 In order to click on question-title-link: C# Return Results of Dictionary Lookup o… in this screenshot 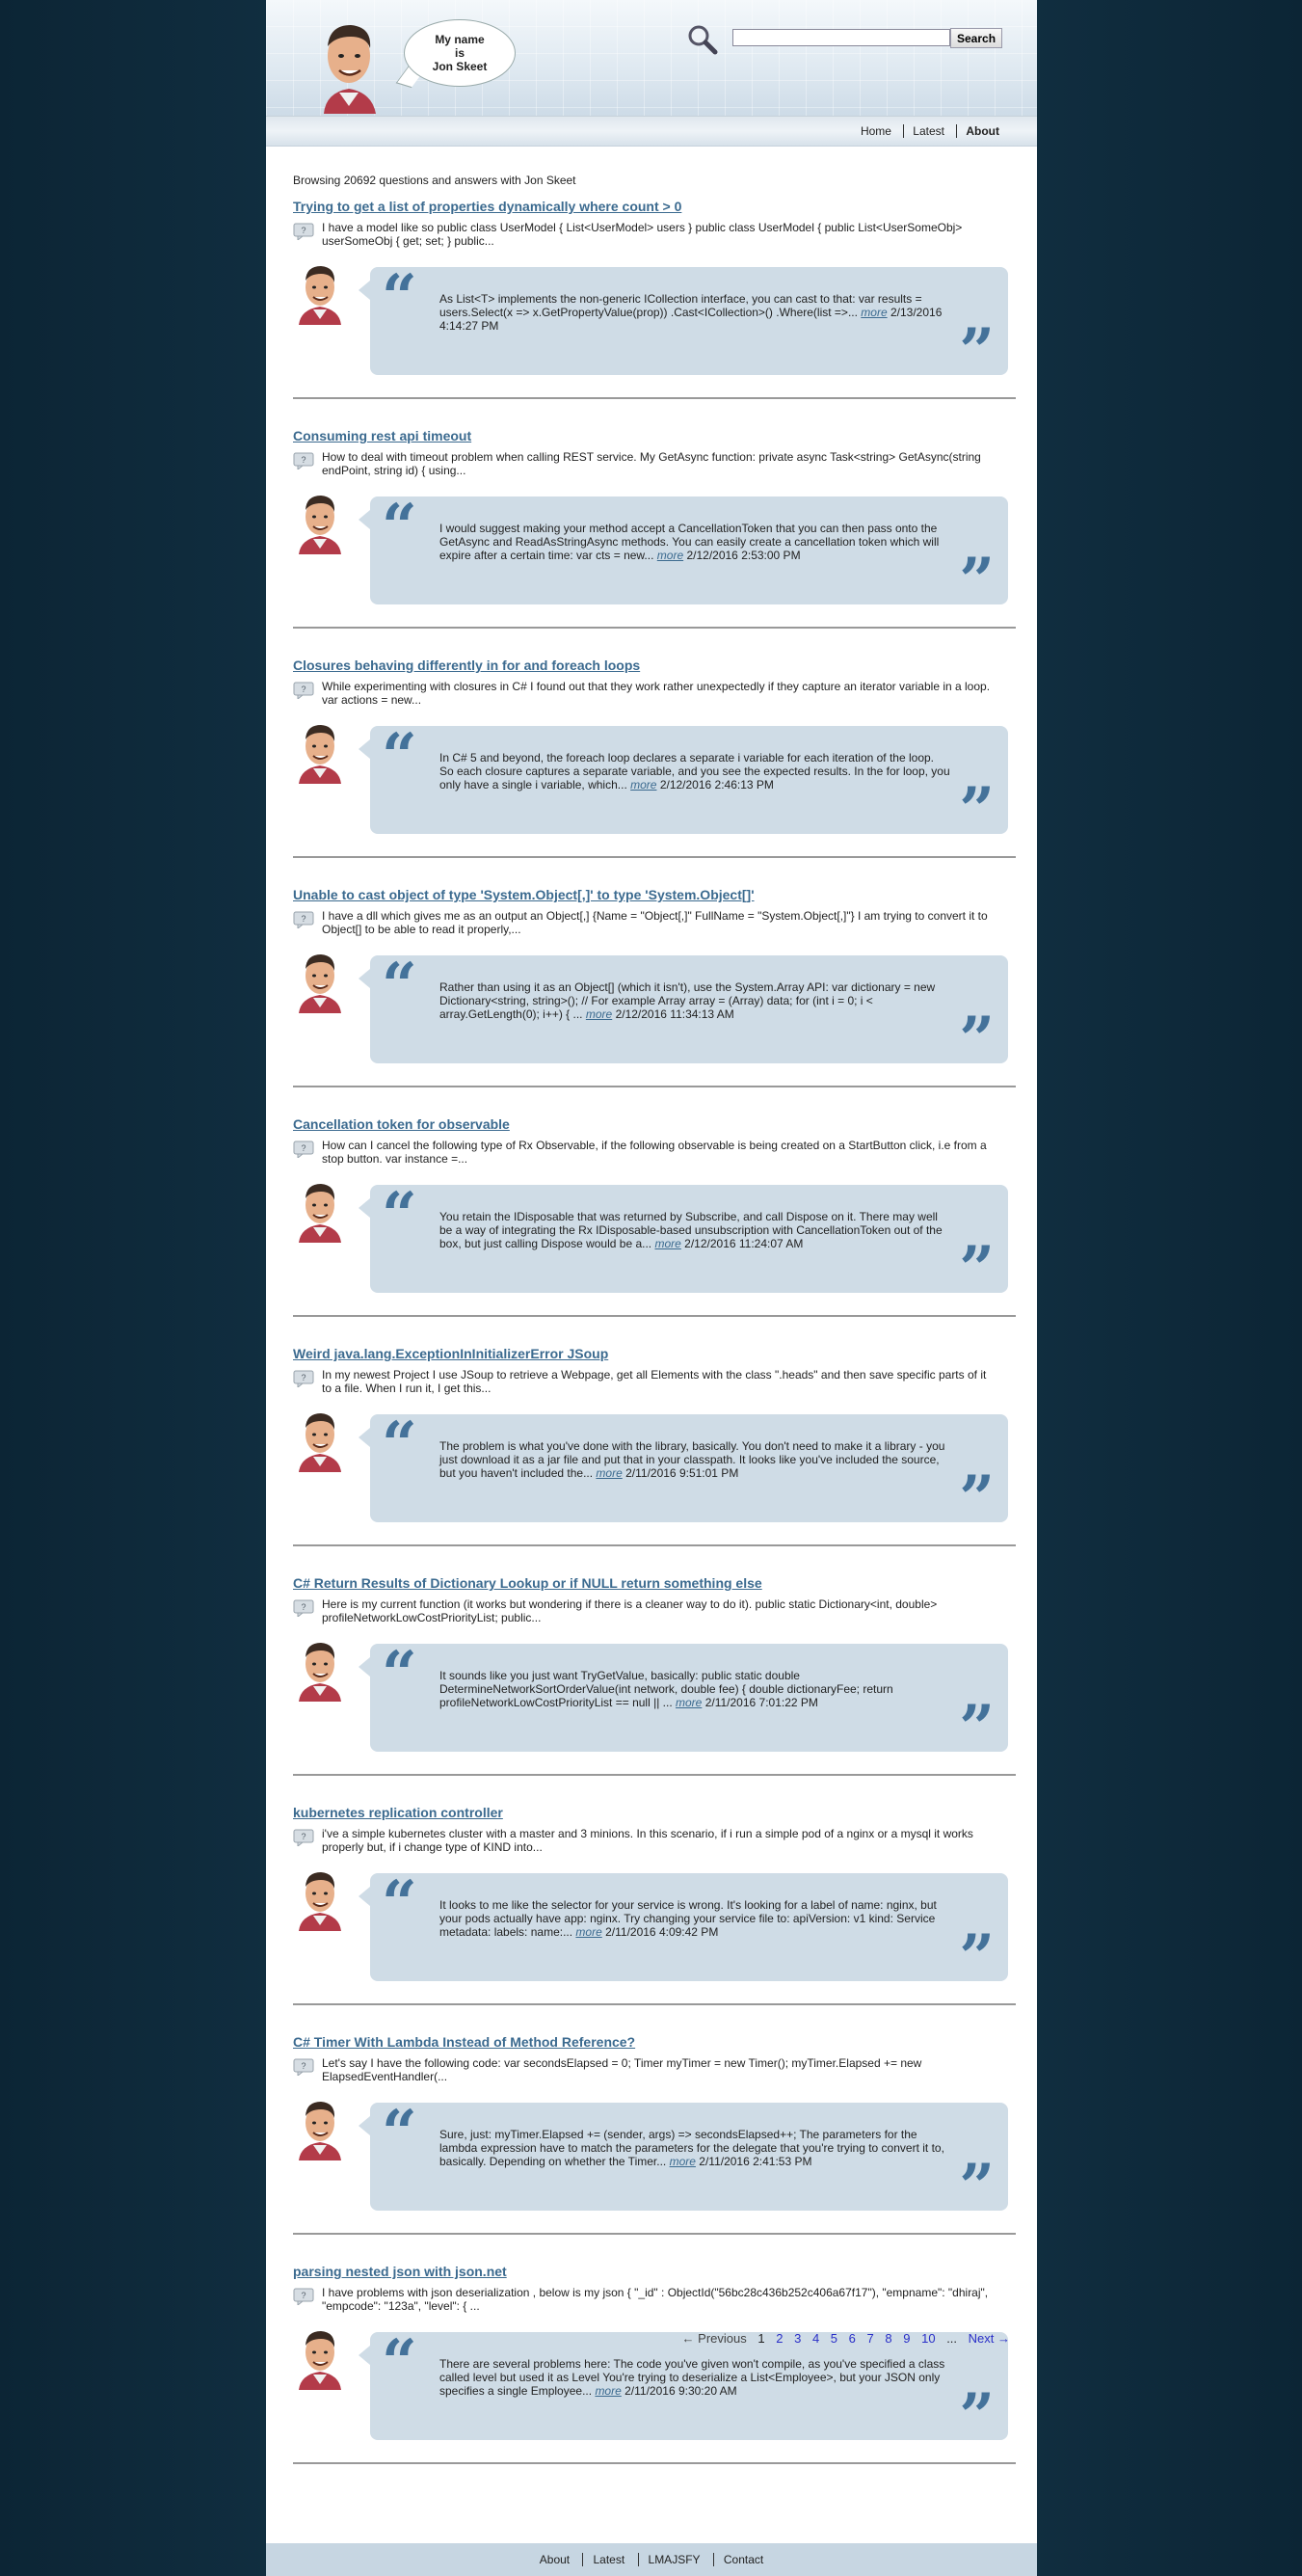, I will do `click(654, 1584)`.